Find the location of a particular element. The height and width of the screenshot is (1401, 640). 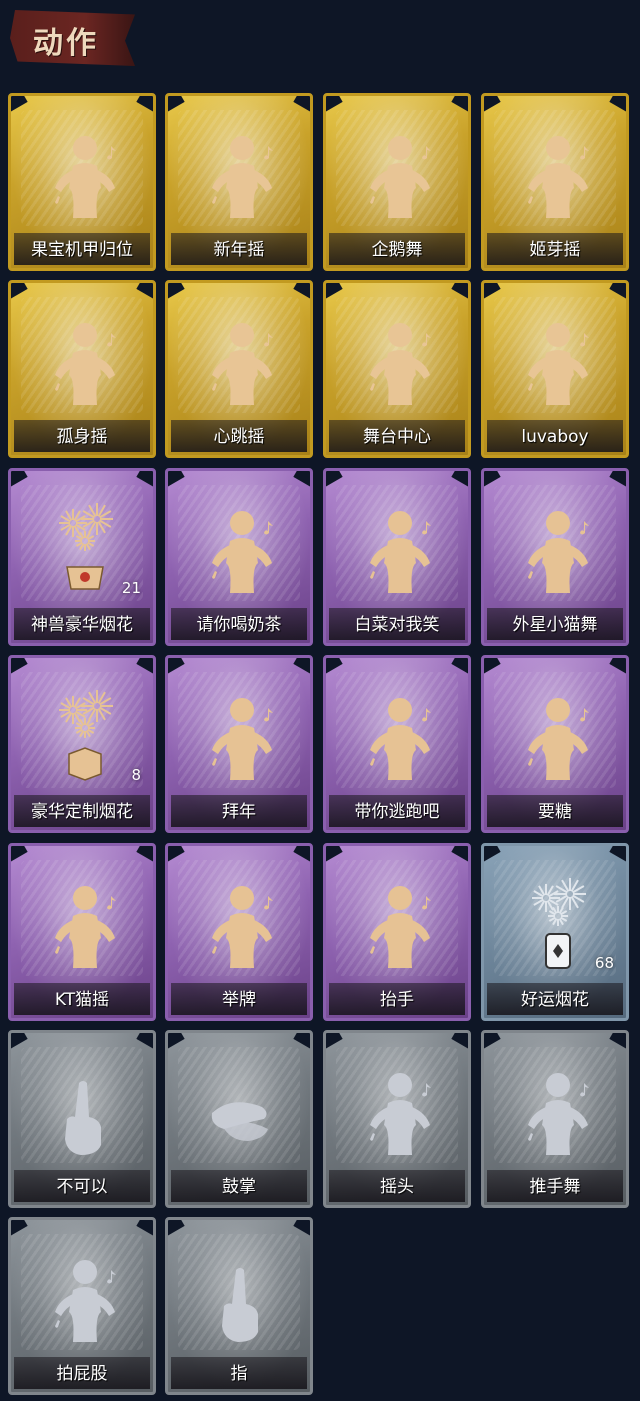

figure-sign-icon is located at coordinates (242, 551).